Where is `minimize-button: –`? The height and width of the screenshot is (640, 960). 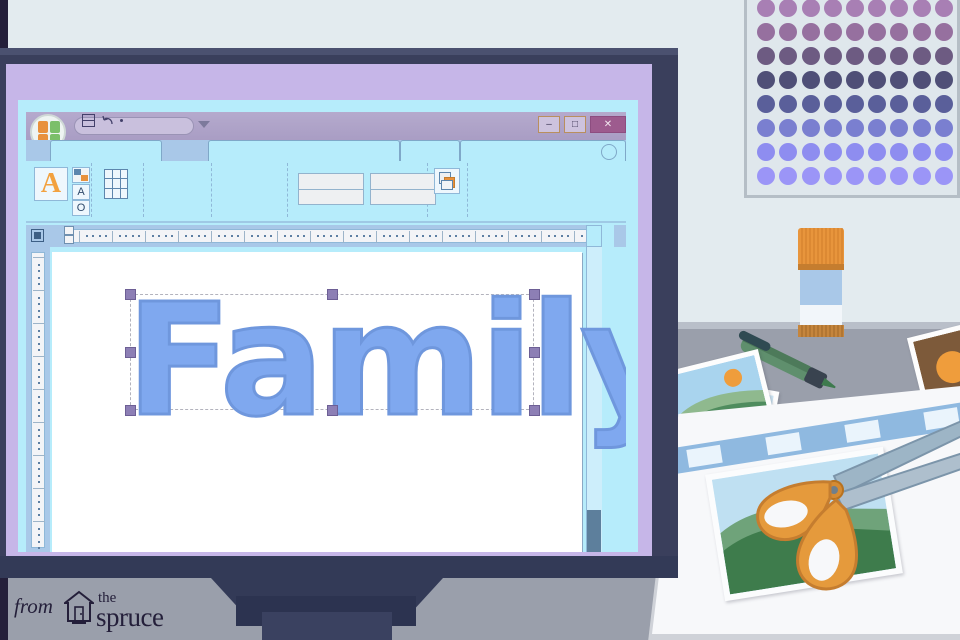
minimize-button: – is located at coordinates (549, 124).